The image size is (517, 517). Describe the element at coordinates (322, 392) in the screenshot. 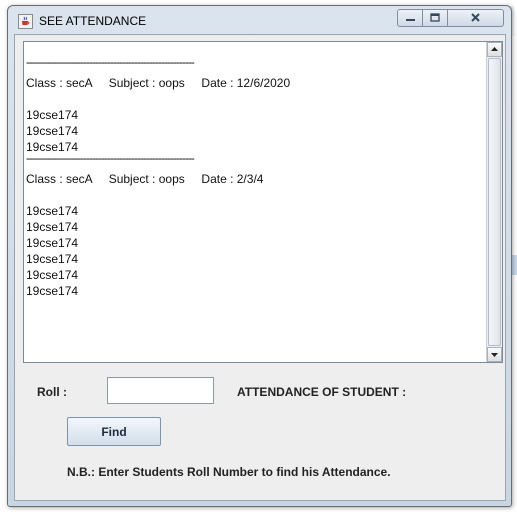

I see `attendance-of-student-label: ATTENDANCE OF STUDENT :` at that location.